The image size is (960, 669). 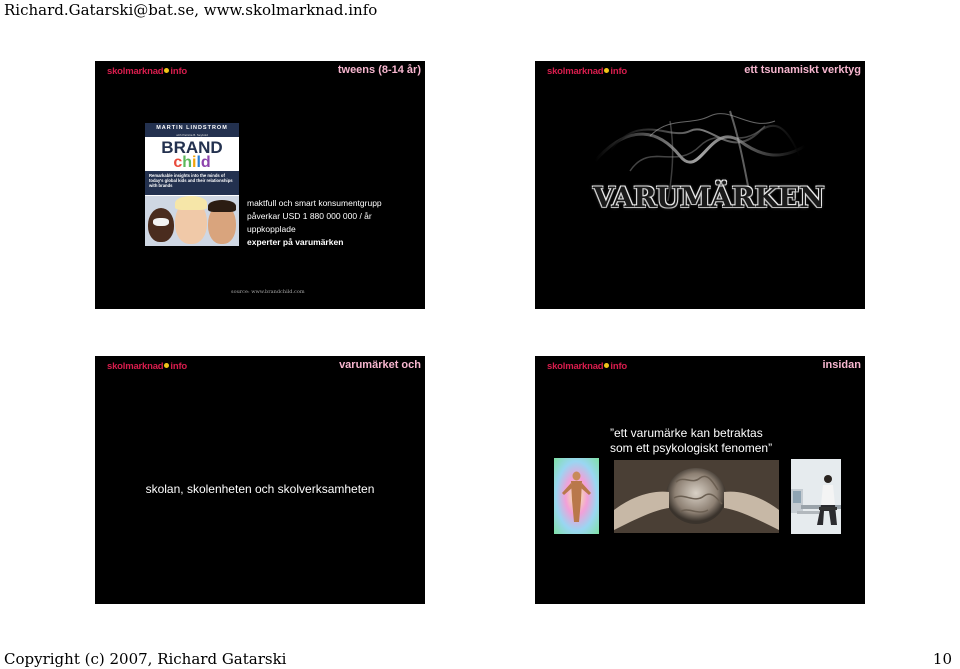 What do you see at coordinates (178, 162) in the screenshot?
I see `book-child-letter: c` at bounding box center [178, 162].